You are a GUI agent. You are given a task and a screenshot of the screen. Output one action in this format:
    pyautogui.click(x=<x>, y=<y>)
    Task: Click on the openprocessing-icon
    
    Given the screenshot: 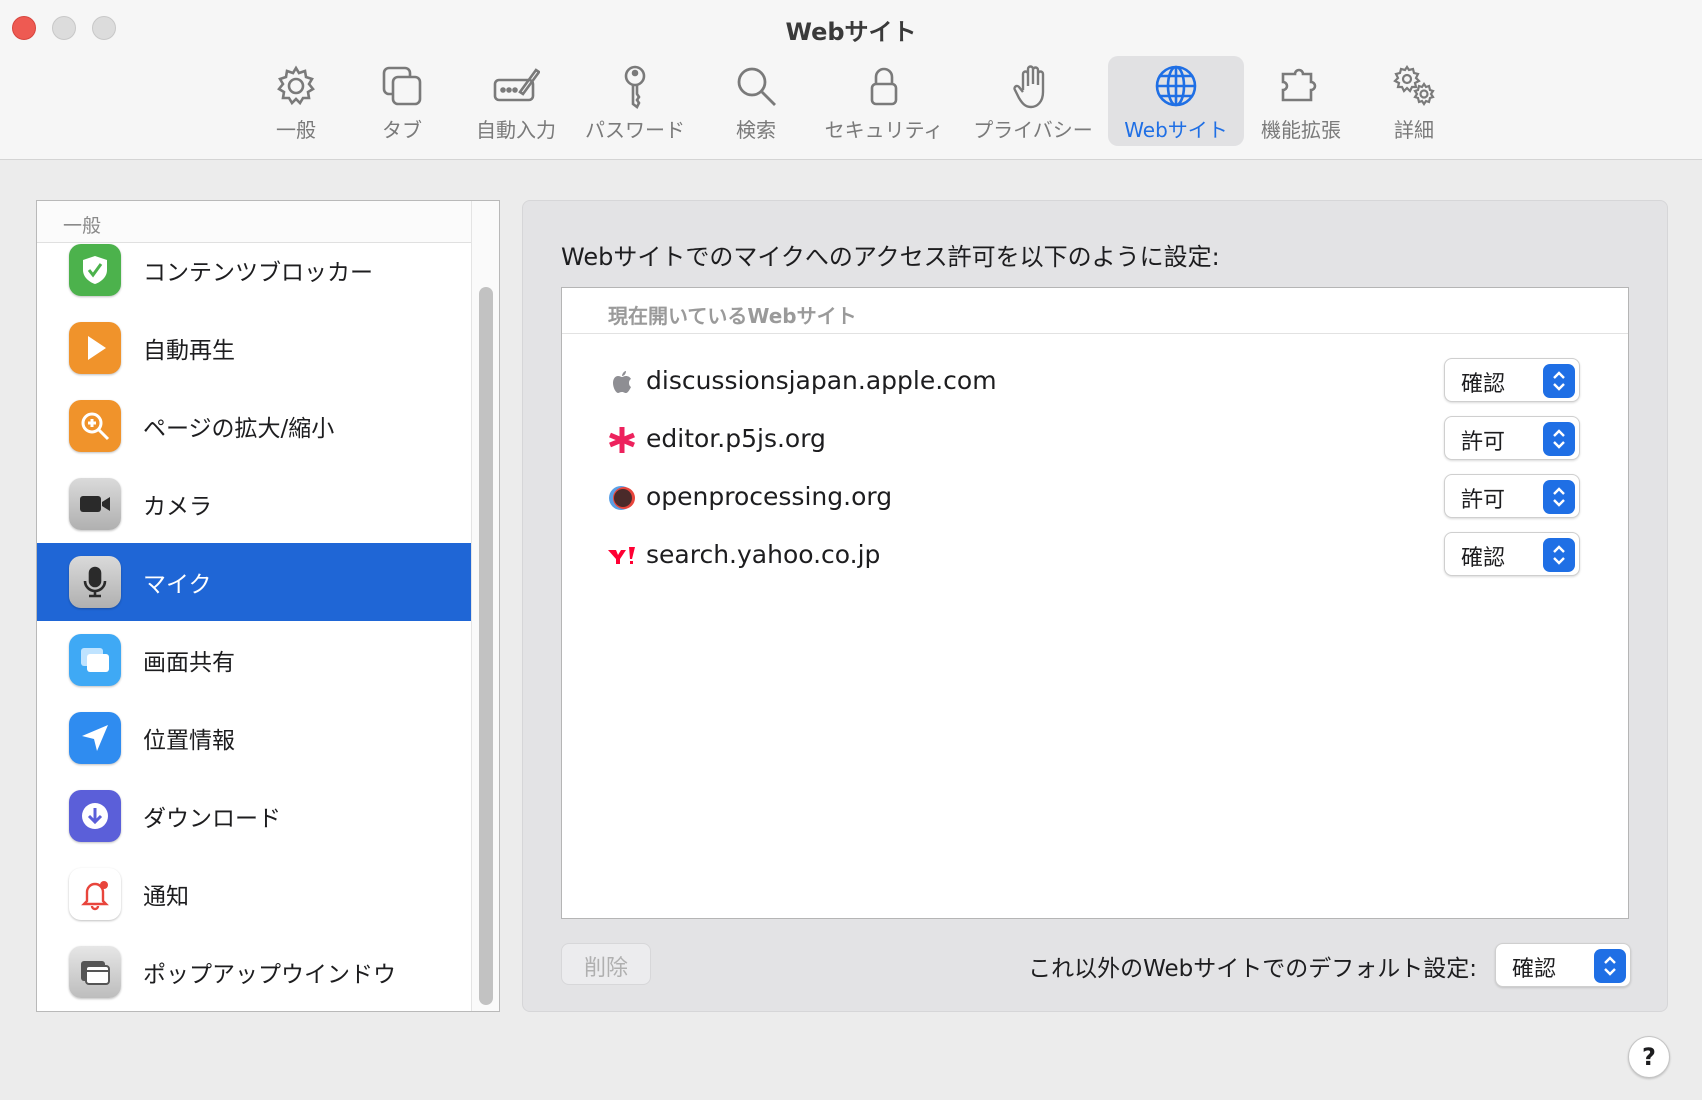 What is the action you would take?
    pyautogui.click(x=622, y=498)
    